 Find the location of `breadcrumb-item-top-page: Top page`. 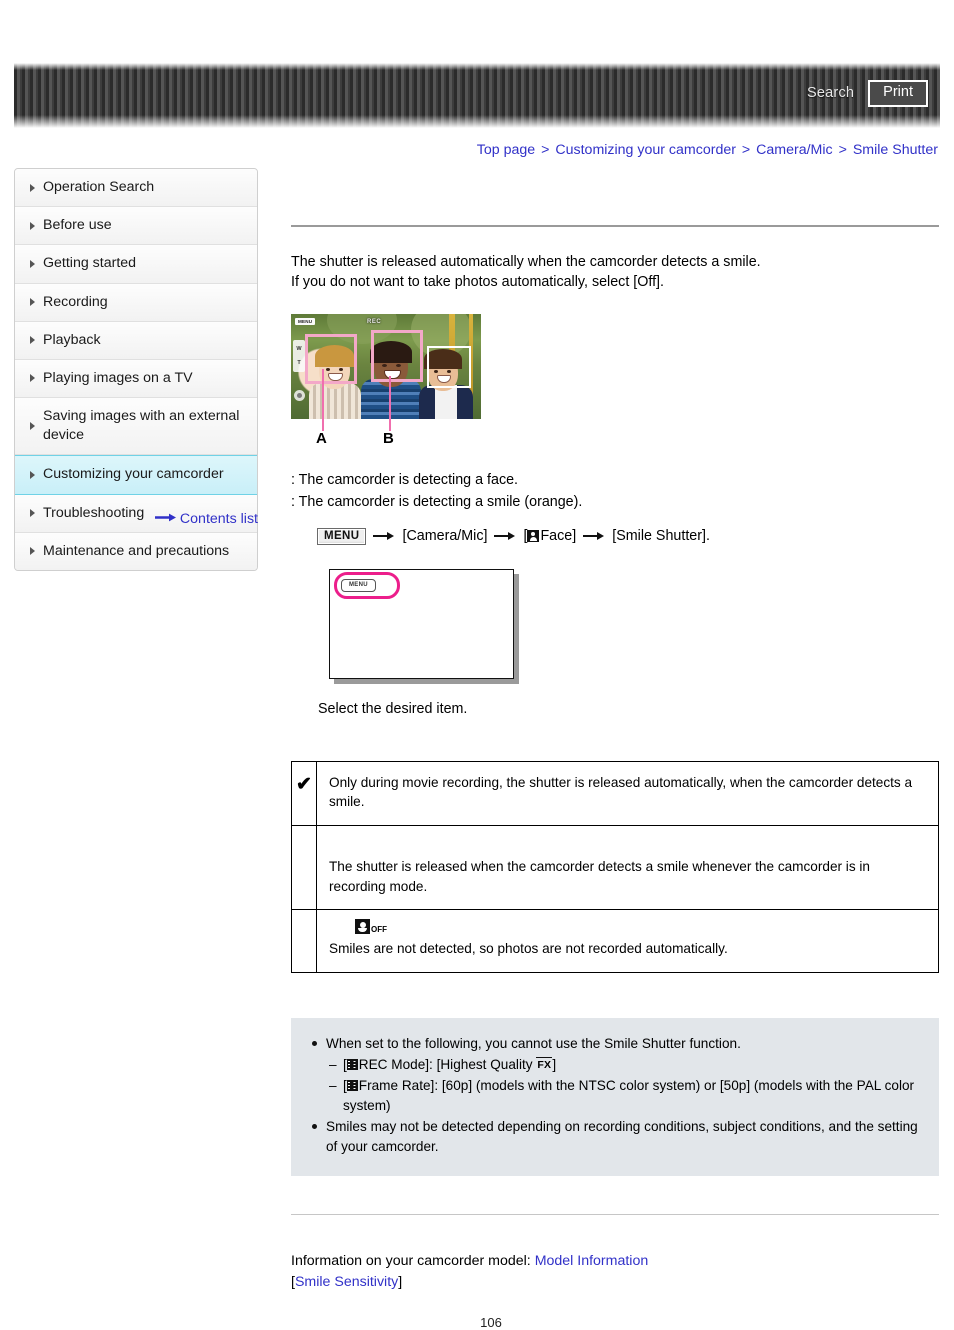

breadcrumb-item-top-page: Top page is located at coordinates (506, 150).